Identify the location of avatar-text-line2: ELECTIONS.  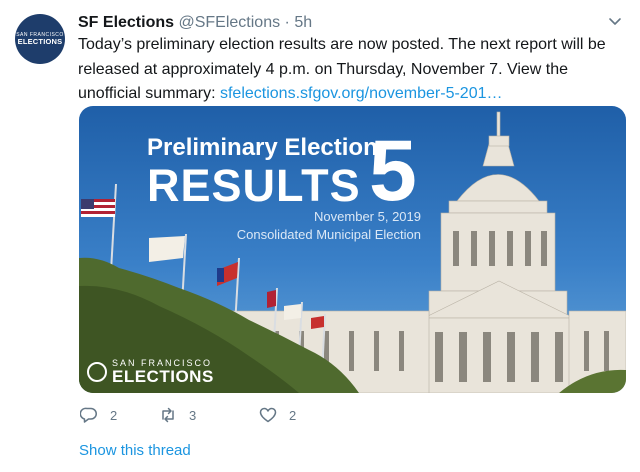
(40, 41).